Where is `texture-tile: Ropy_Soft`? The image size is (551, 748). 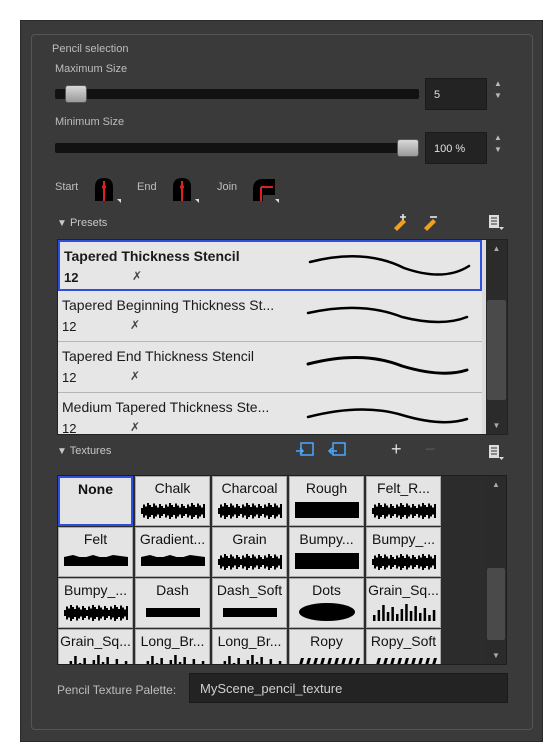
texture-tile: Ropy_Soft is located at coordinates (403, 646).